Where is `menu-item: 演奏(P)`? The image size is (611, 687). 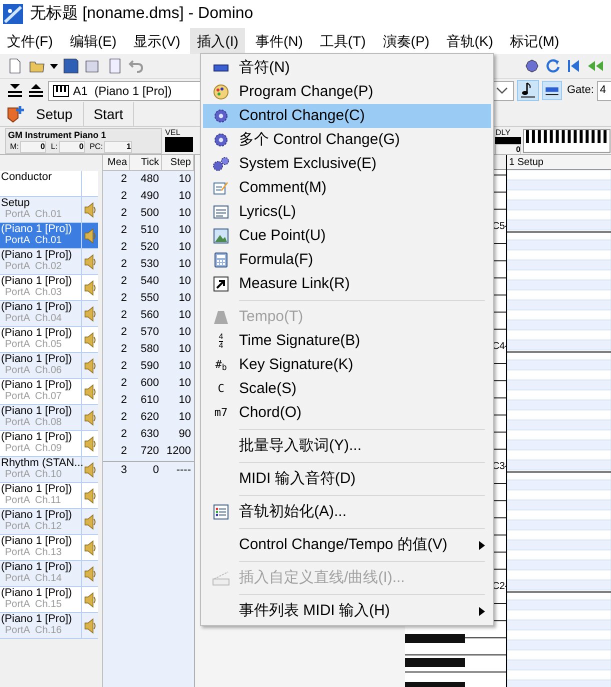 menu-item: 演奏(P) is located at coordinates (406, 41).